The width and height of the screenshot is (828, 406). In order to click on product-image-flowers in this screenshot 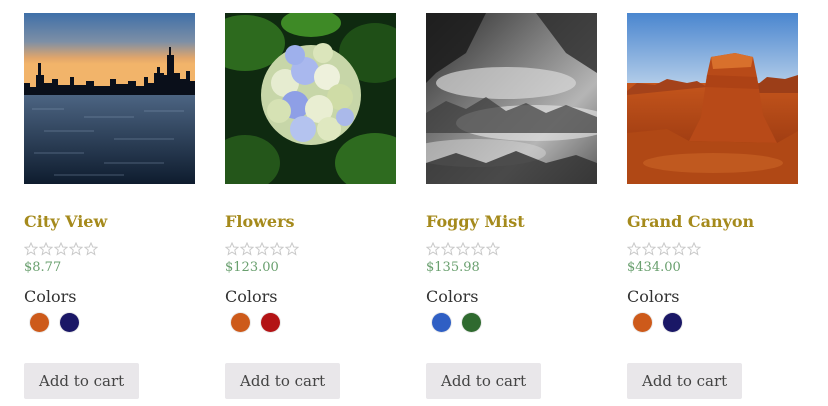, I will do `click(310, 98)`.